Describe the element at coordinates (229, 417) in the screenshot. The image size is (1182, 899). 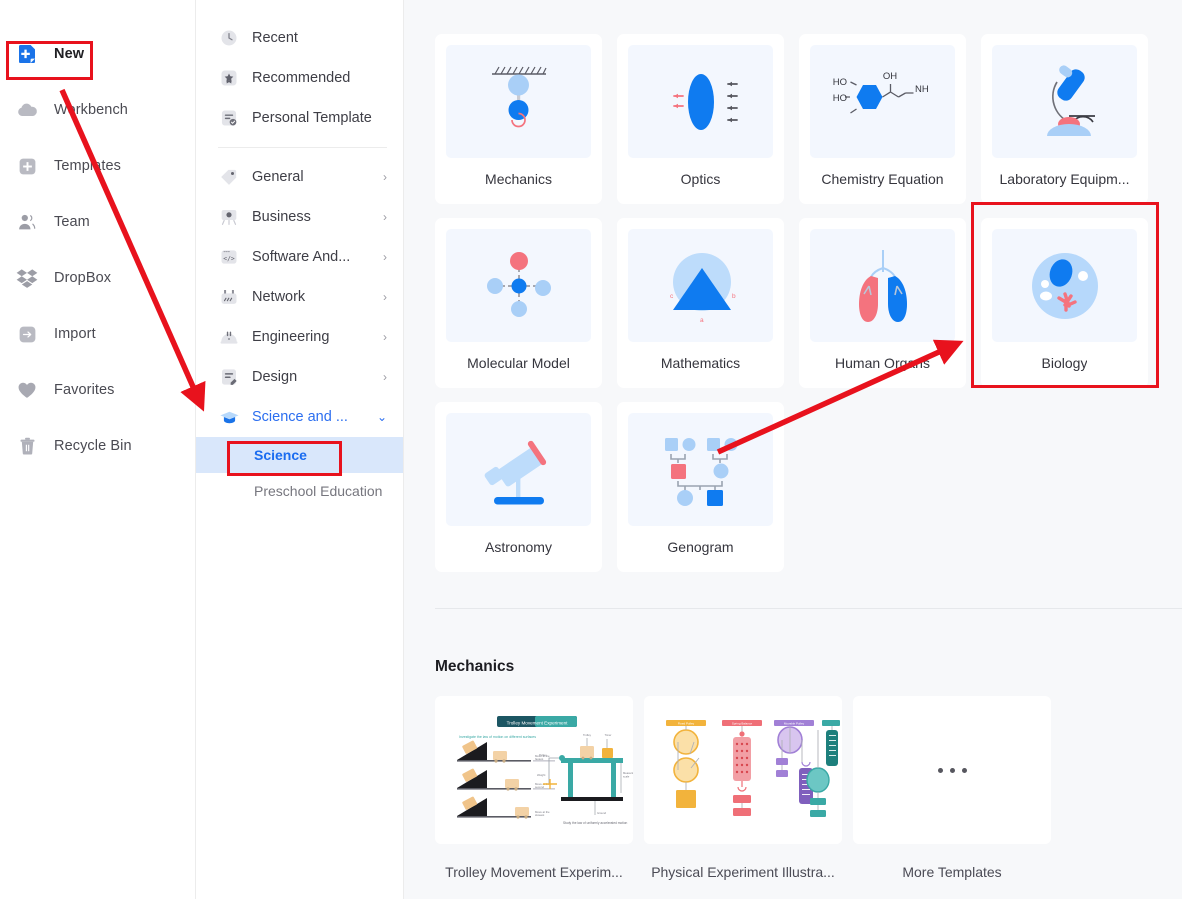
I see `graduation-cap-icon` at that location.